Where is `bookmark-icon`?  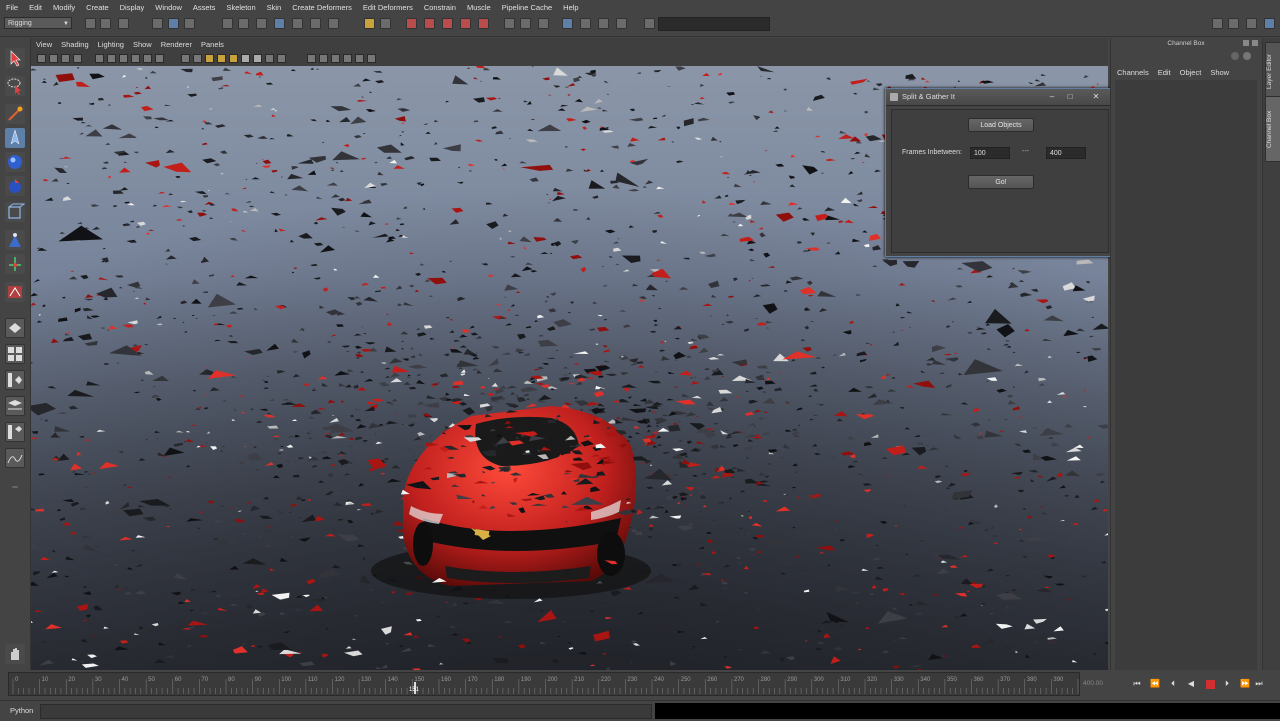
bookmark-icon is located at coordinates (65, 58).